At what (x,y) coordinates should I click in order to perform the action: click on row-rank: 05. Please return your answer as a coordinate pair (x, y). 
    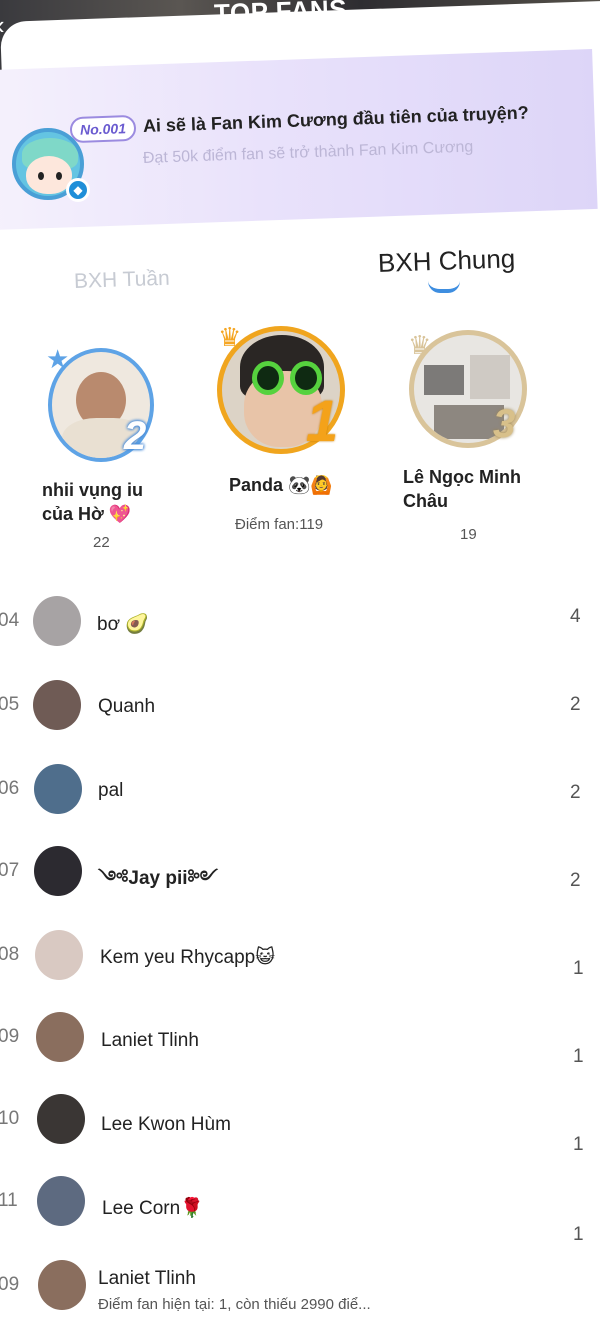
    Looking at the image, I should click on (10, 704).